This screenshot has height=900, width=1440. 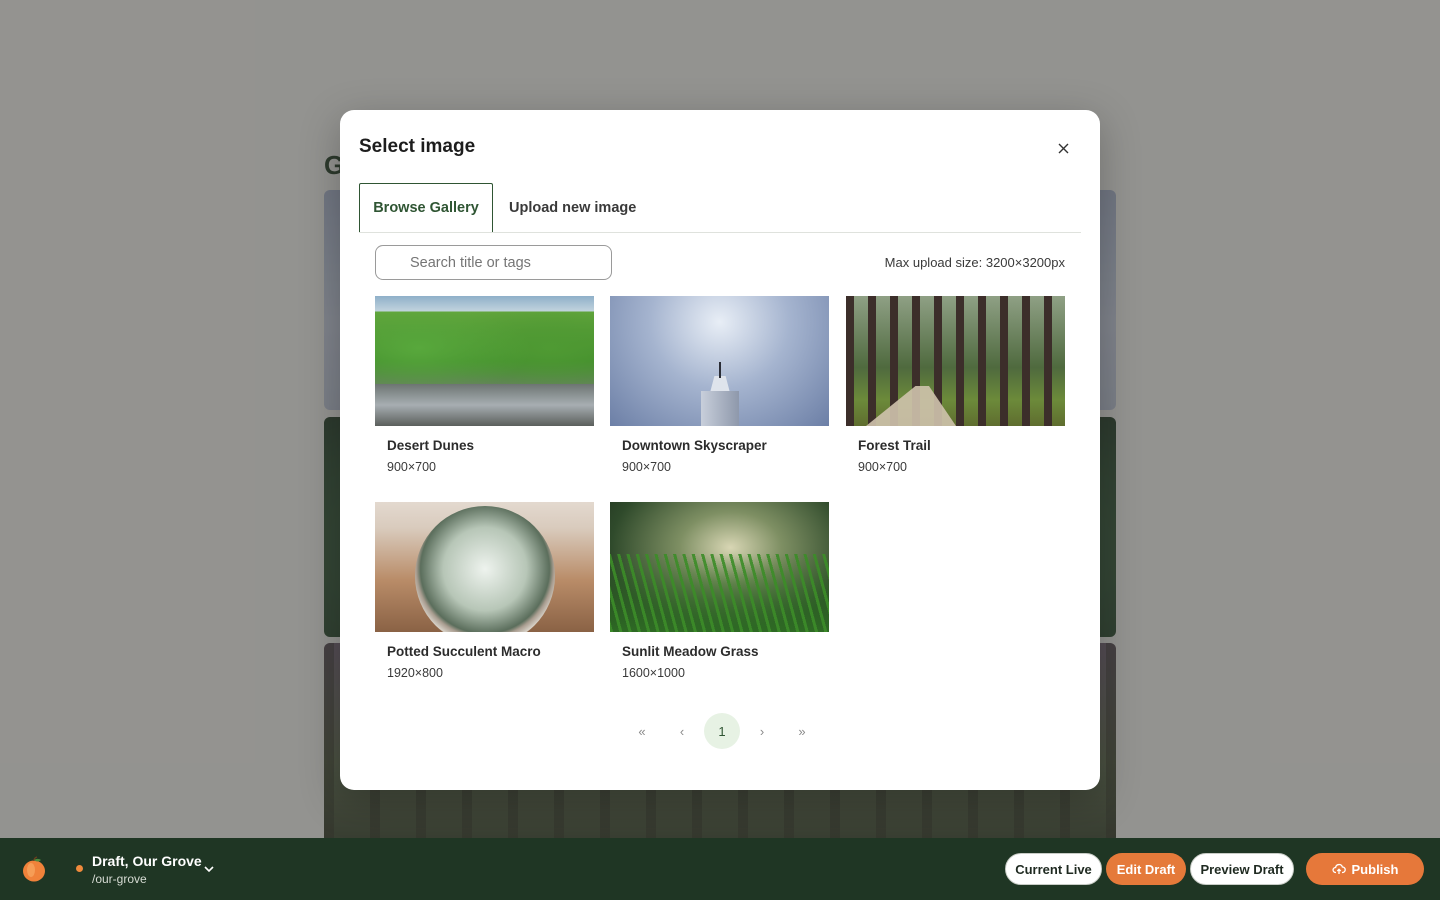 I want to click on dialog-tabs: Browse Gallery Upload new image, so click(x=720, y=208).